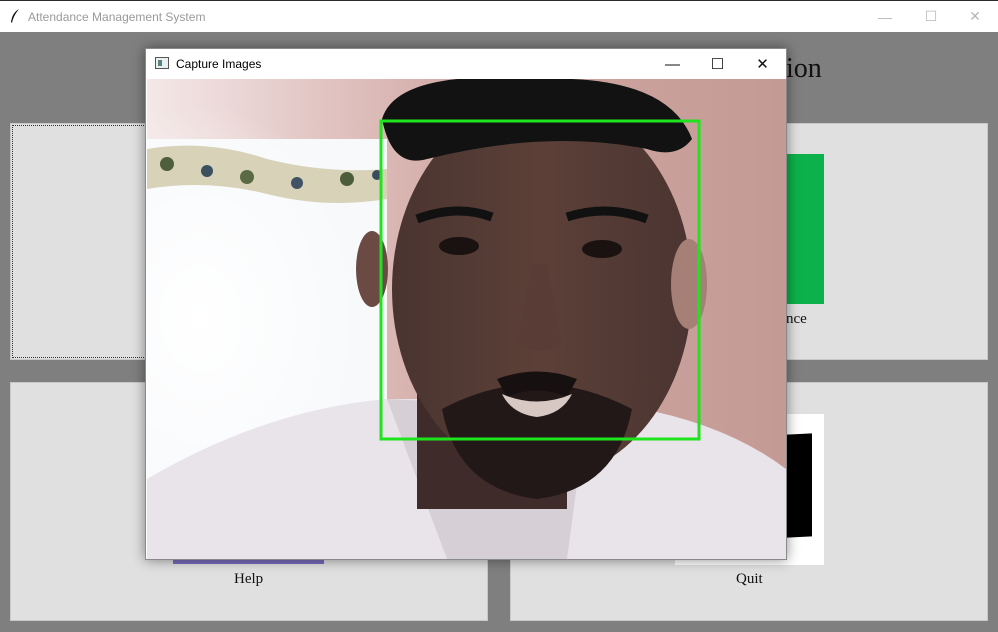 The height and width of the screenshot is (632, 998). I want to click on main-titlebar: Attendance Management System — ☐ ✕, so click(499, 16).